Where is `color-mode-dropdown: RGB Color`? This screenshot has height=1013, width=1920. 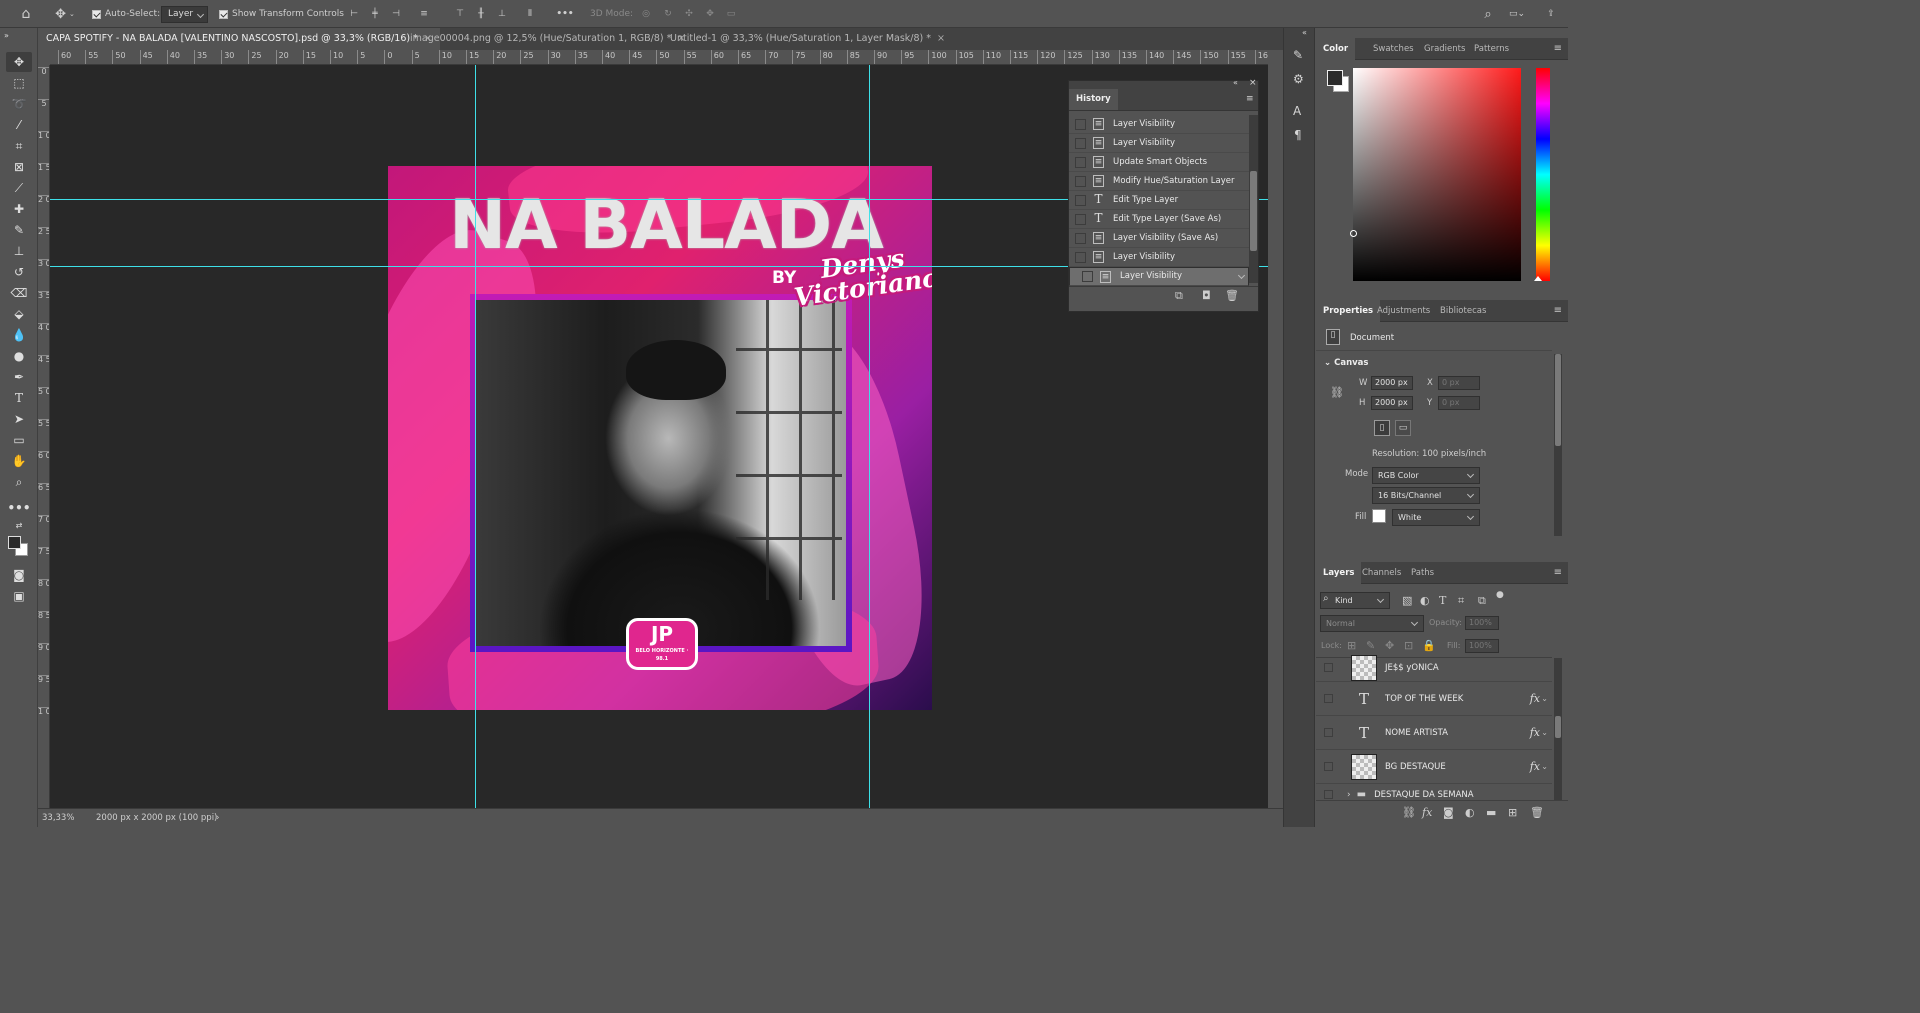
color-mode-dropdown: RGB Color is located at coordinates (1426, 475).